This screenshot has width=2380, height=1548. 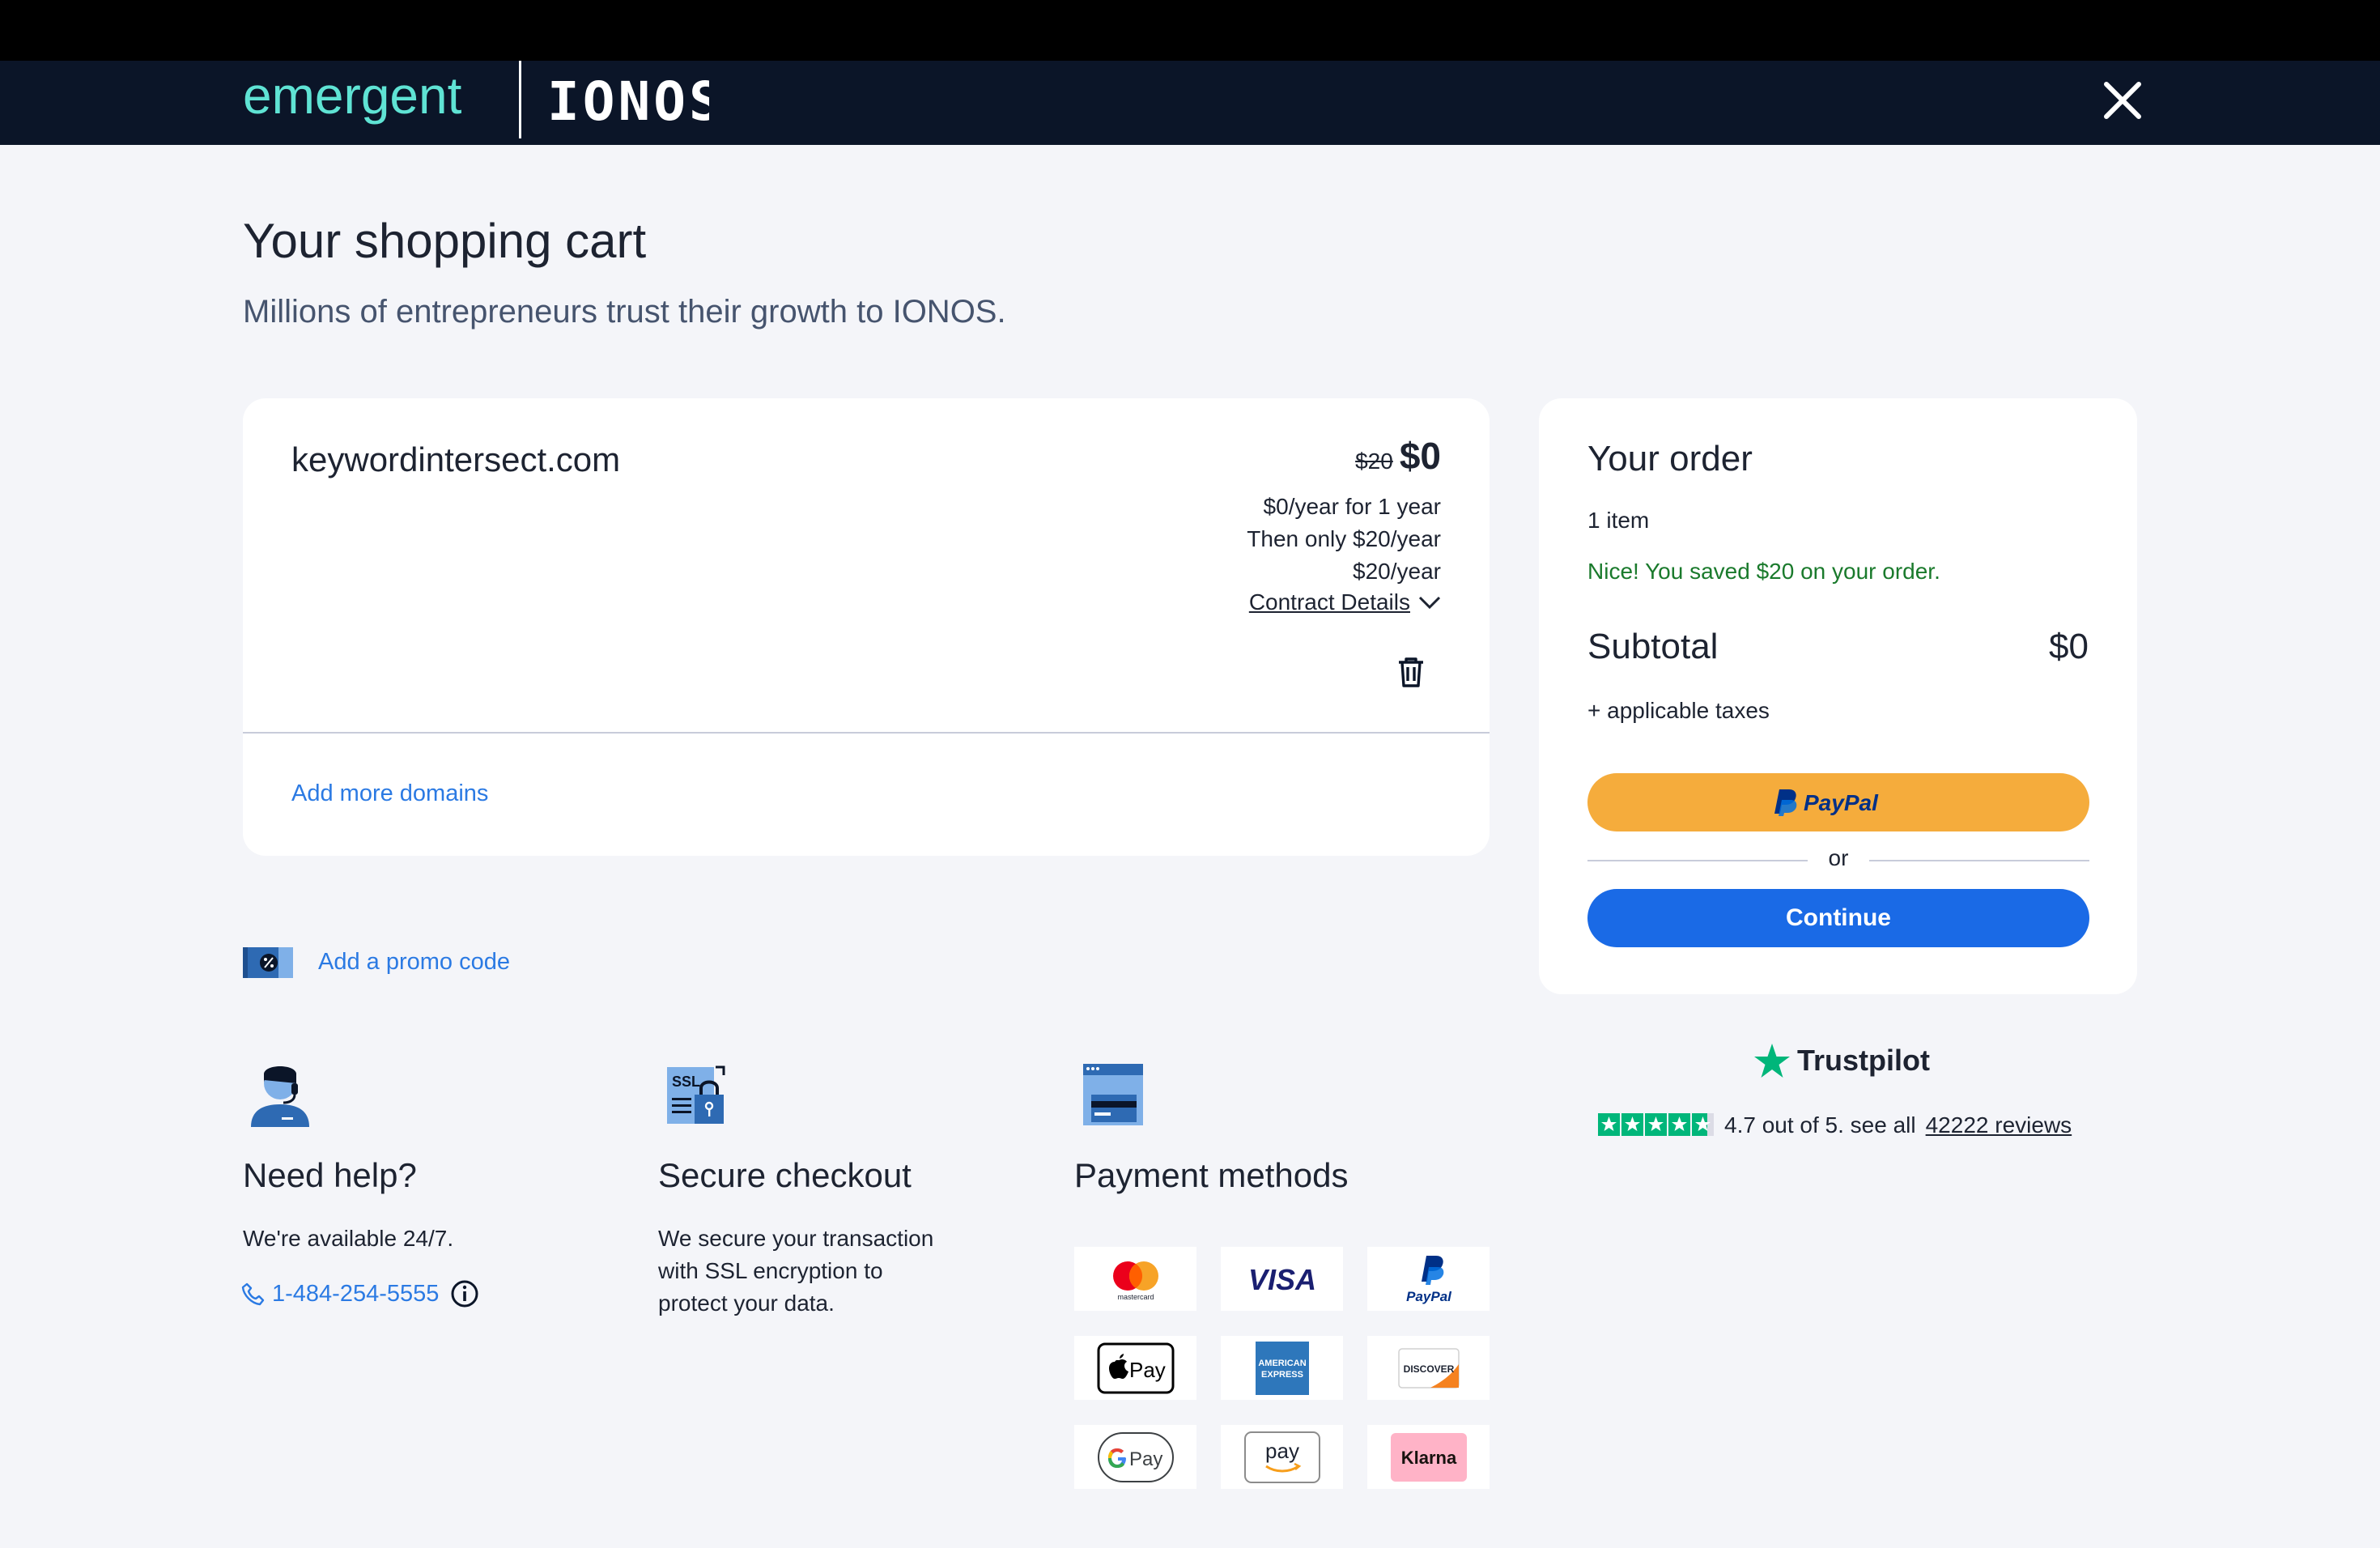 What do you see at coordinates (1352, 506) in the screenshot?
I see `price-term: $0/year for 1 year` at bounding box center [1352, 506].